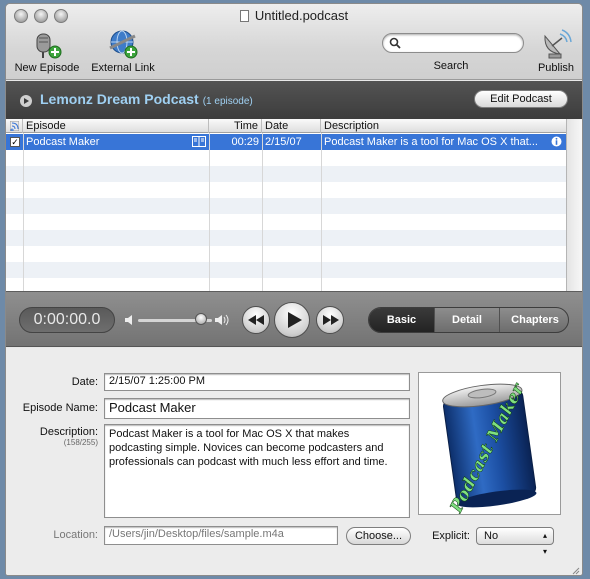 The image size is (590, 579). I want to click on column-header-date: Date, so click(291, 126).